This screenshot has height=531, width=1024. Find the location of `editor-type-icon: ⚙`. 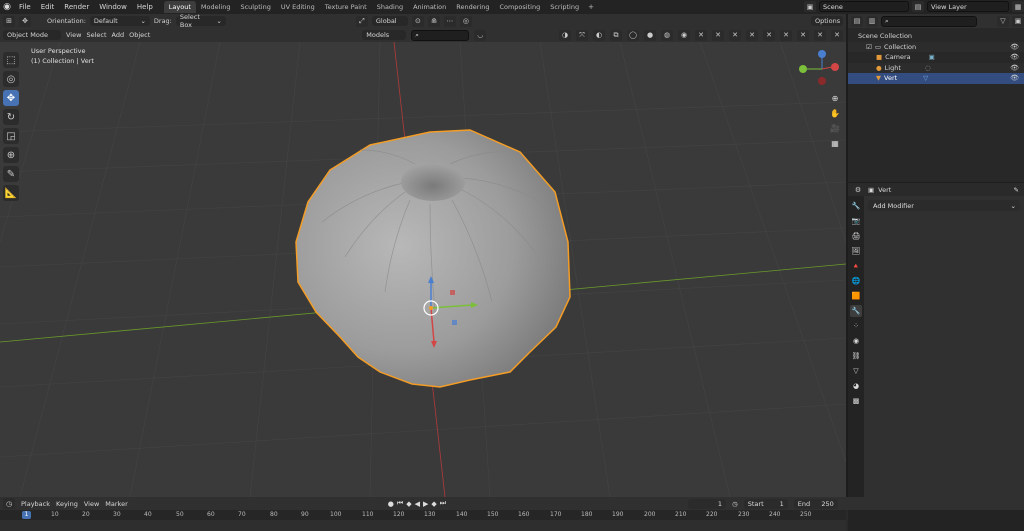

editor-type-icon: ⚙ is located at coordinates (858, 189).